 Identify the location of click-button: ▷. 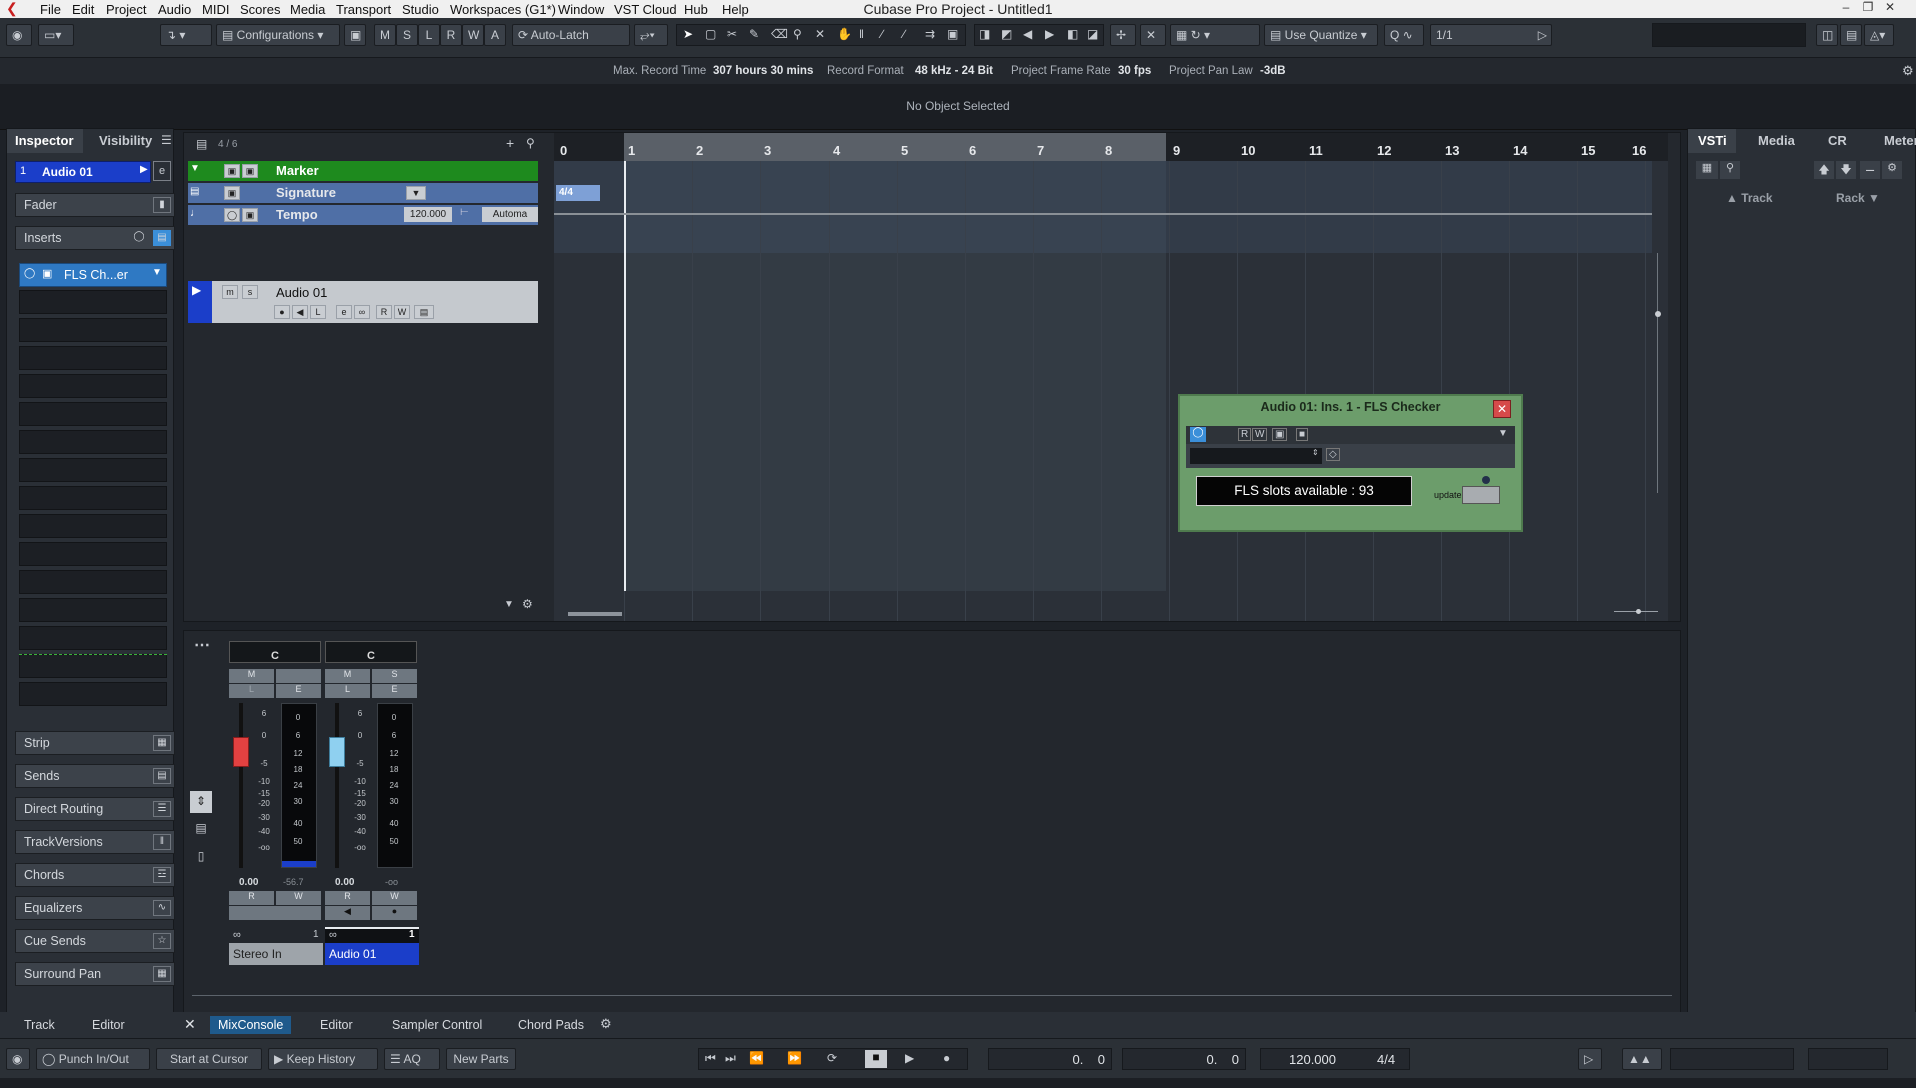
(1590, 1059).